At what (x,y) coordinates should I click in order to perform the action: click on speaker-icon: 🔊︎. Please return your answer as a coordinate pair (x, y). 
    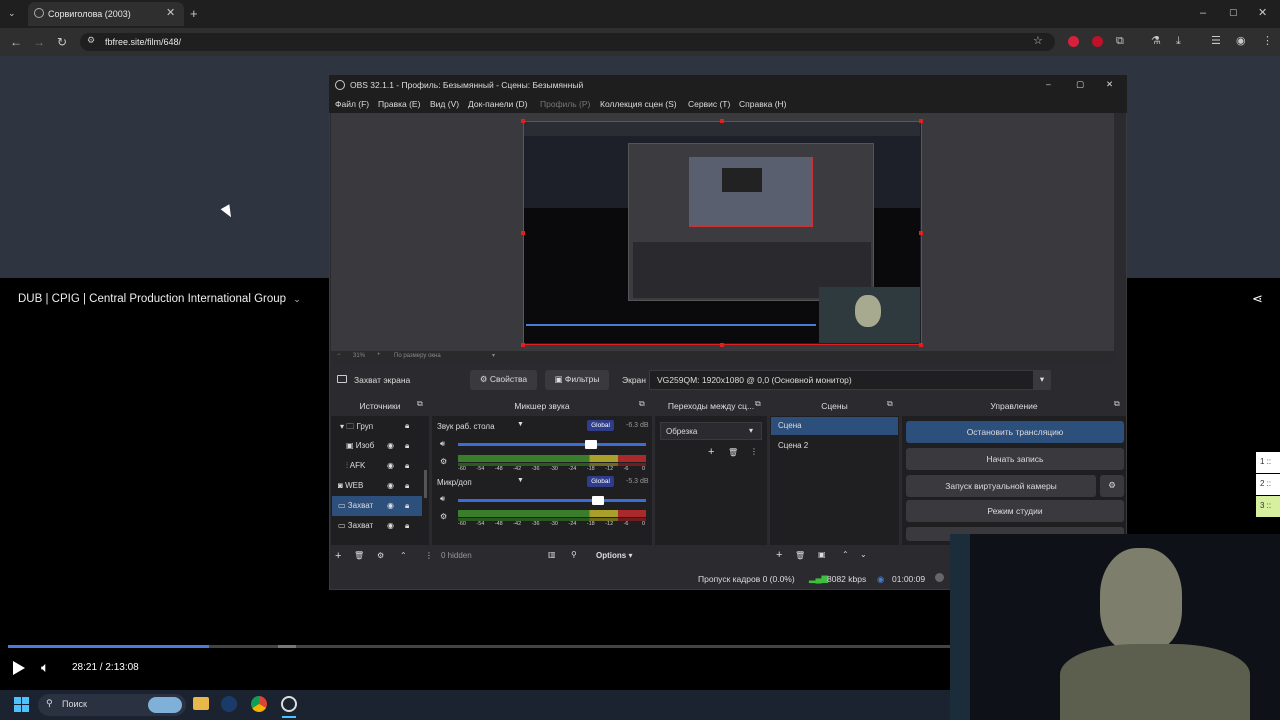
    Looking at the image, I should click on (442, 444).